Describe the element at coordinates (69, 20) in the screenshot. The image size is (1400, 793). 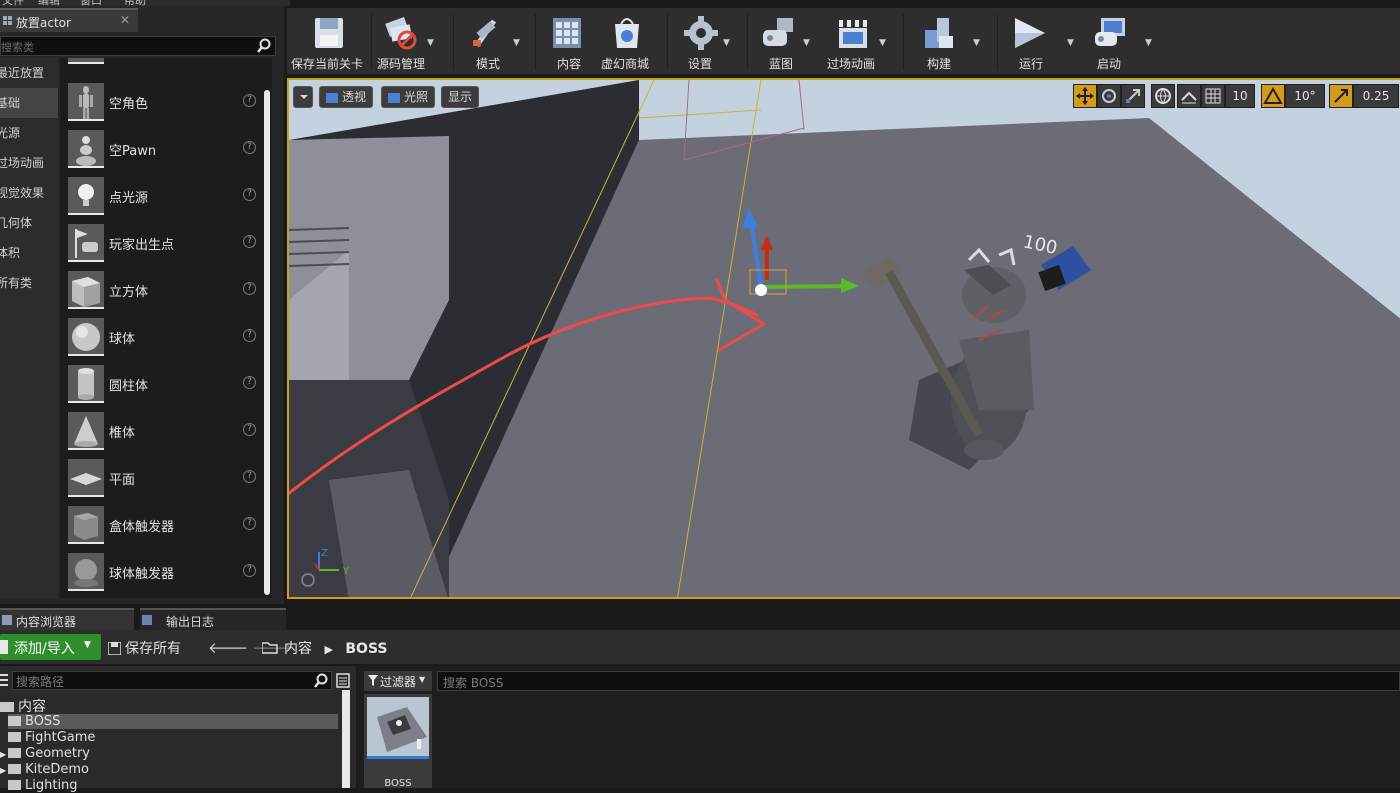
I see `place-actor-tab: 放置actor ✕` at that location.